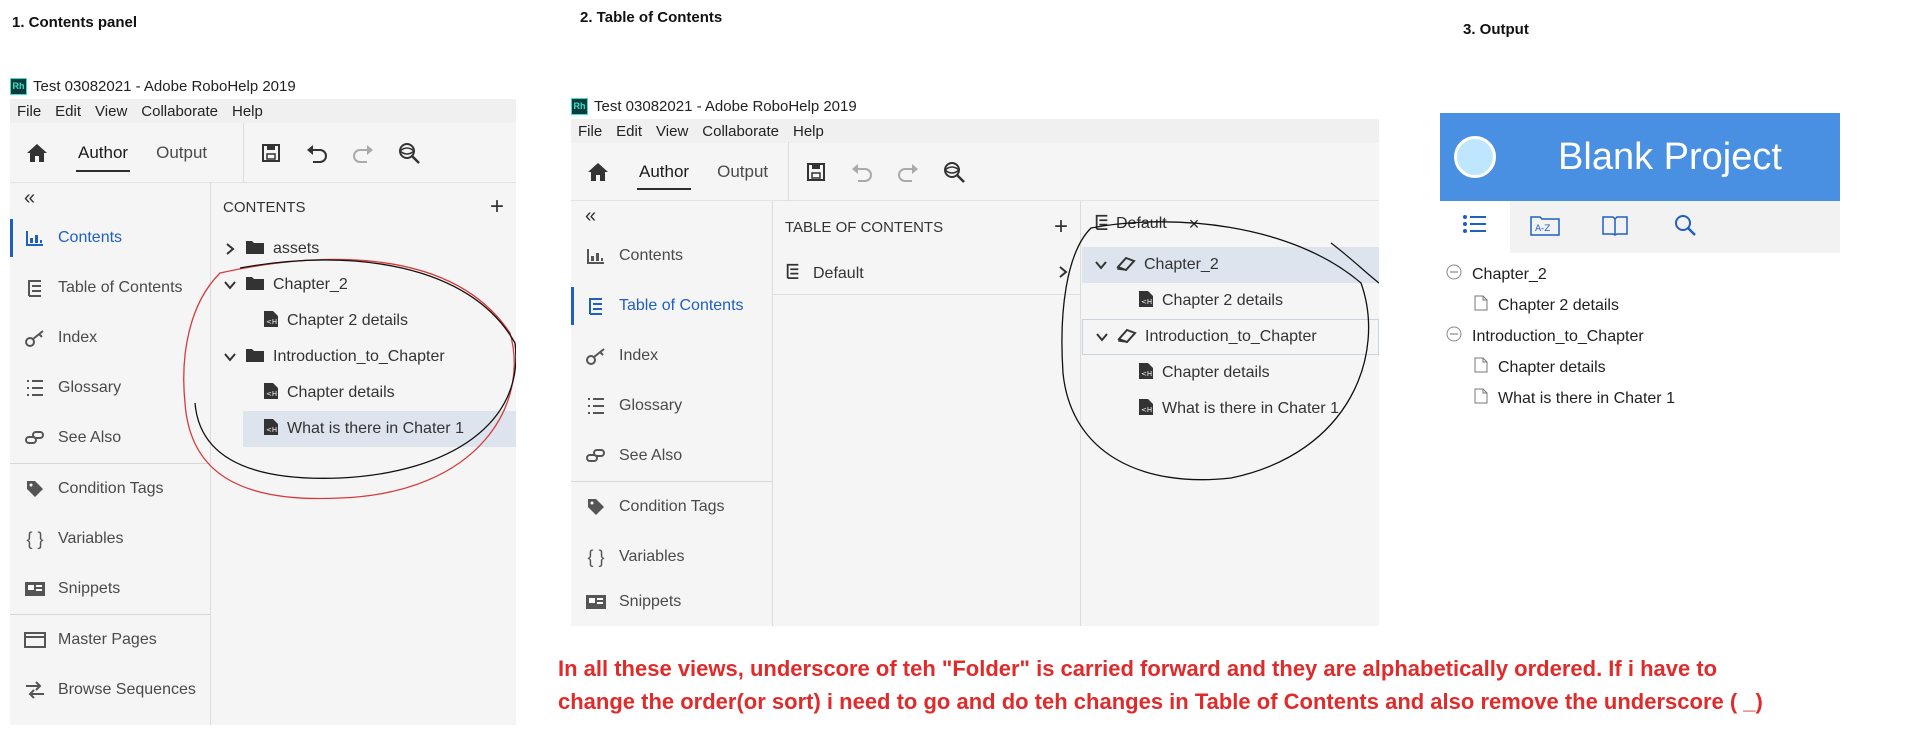 The image size is (1914, 753). I want to click on output-page-row: Chapter 2 details, so click(1640, 305).